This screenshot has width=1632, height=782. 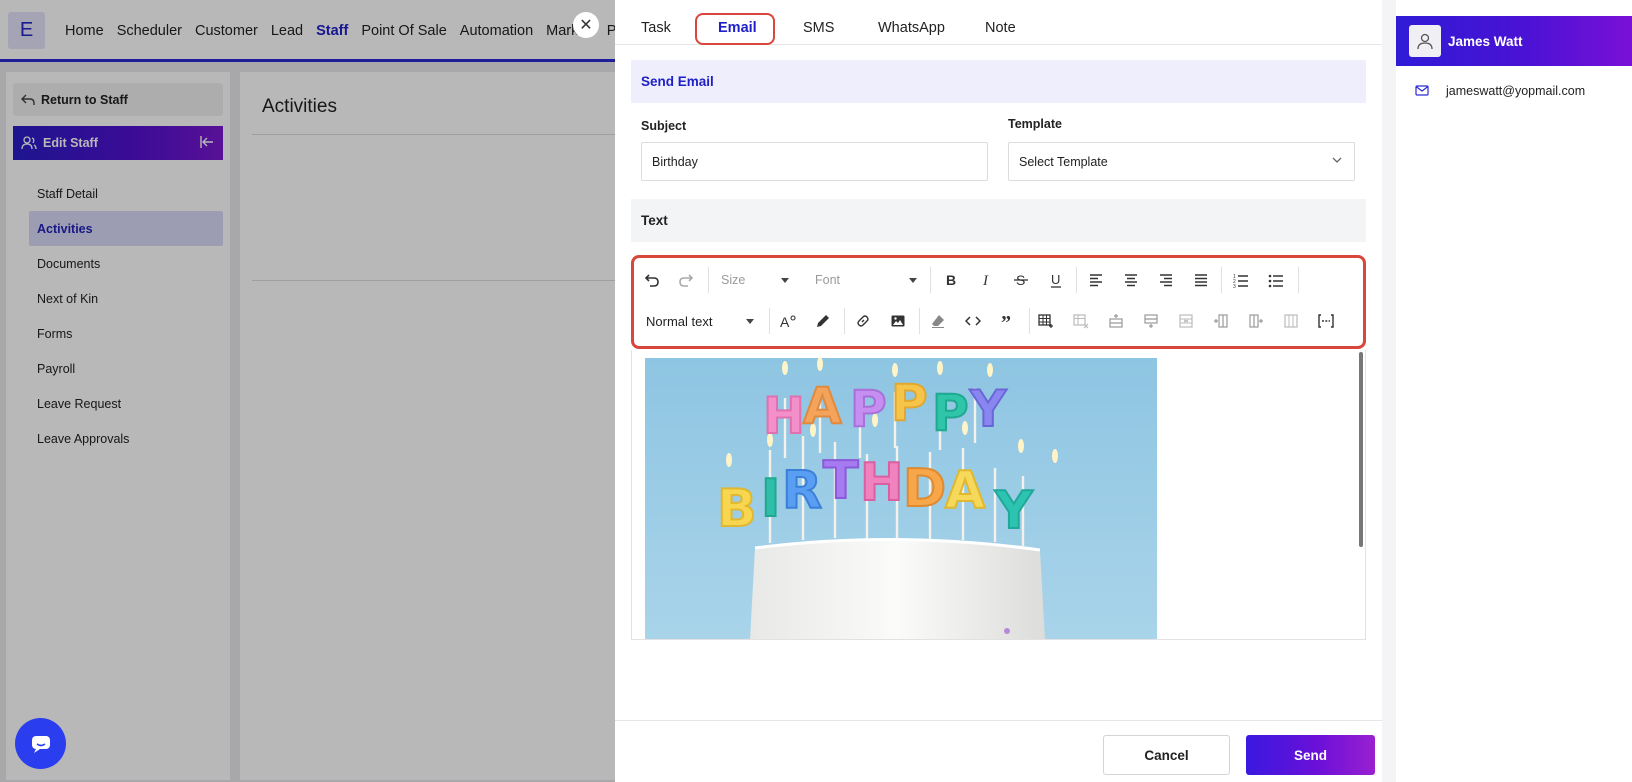 I want to click on code-icon, so click(x=973, y=321).